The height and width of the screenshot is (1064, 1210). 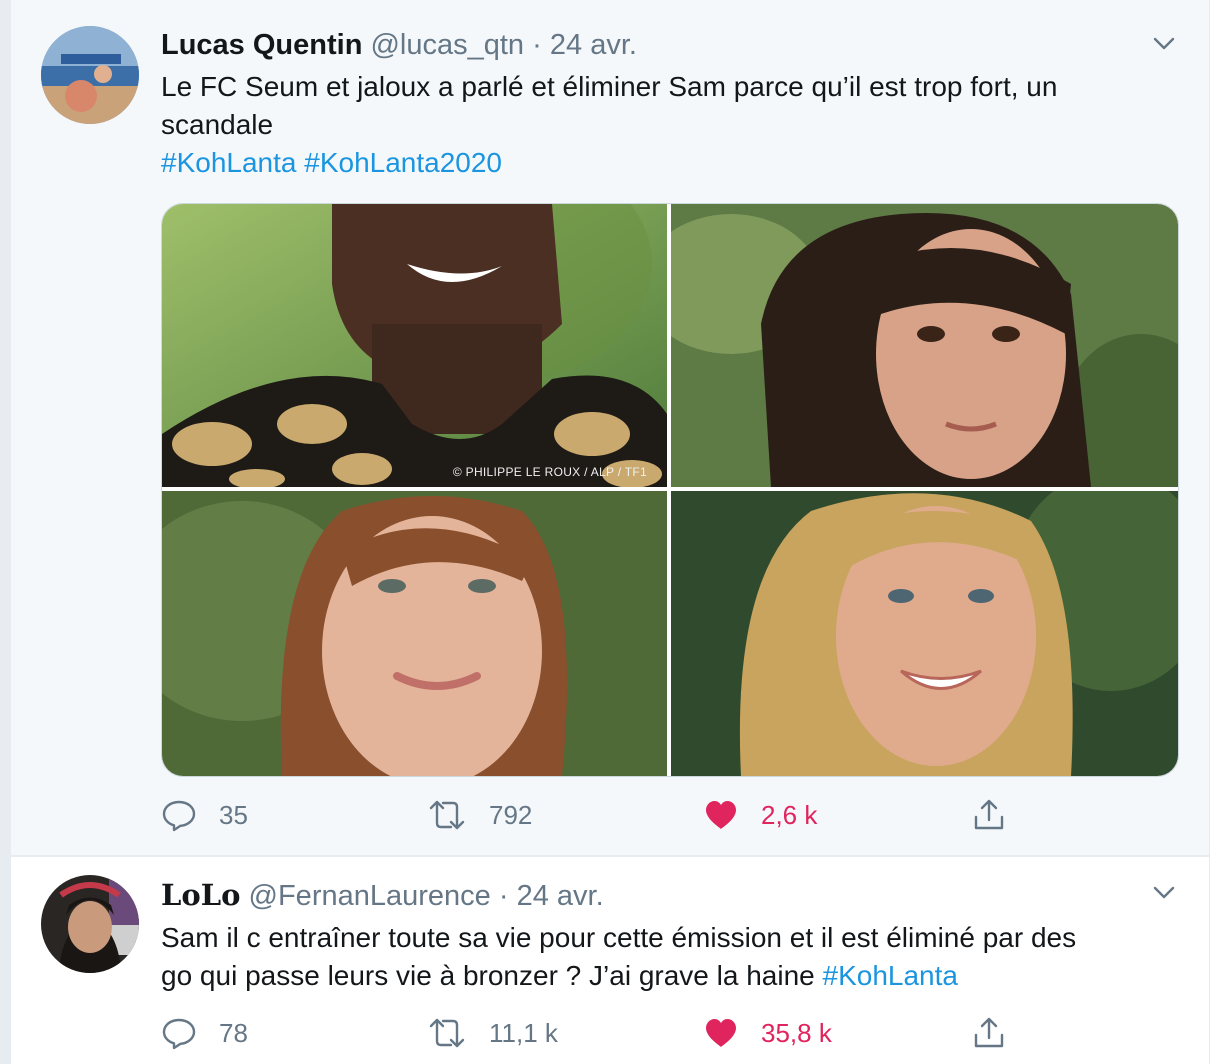 I want to click on tweet-text-line: scandale, so click(x=217, y=124).